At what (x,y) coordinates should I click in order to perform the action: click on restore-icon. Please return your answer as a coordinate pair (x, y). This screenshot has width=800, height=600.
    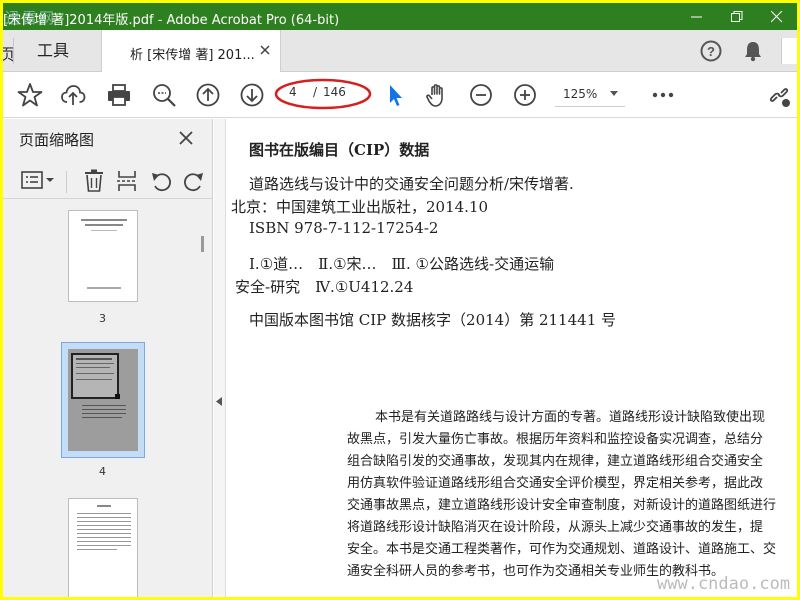
    Looking at the image, I should click on (737, 16).